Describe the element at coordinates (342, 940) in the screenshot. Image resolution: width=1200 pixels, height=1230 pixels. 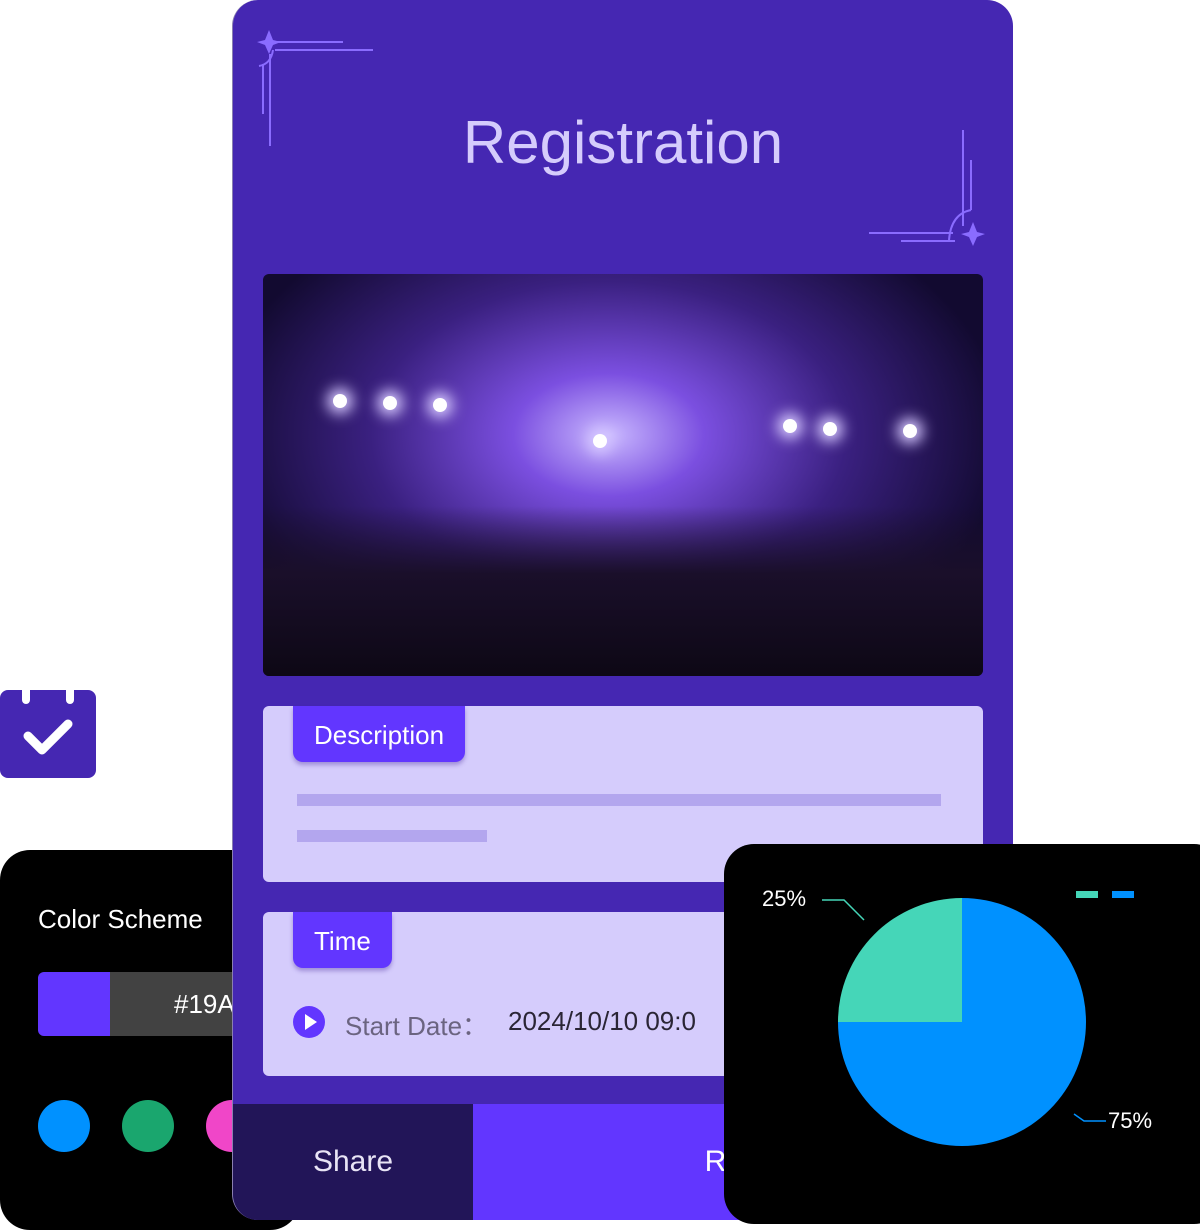
I see `time-label: Time` at that location.